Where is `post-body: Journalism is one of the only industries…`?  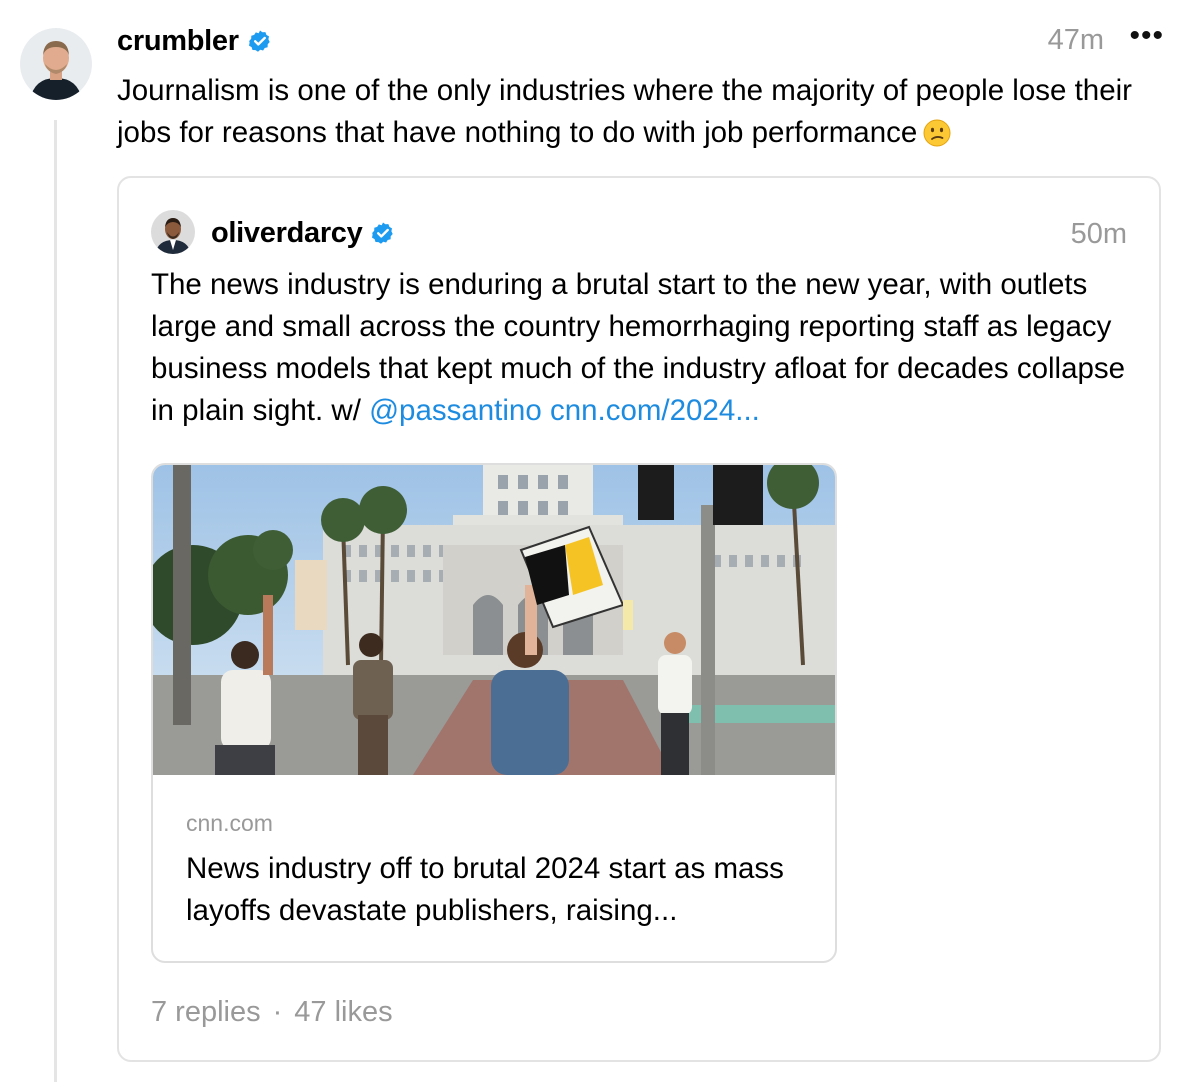
post-body: Journalism is one of the only industries… is located at coordinates (637, 112).